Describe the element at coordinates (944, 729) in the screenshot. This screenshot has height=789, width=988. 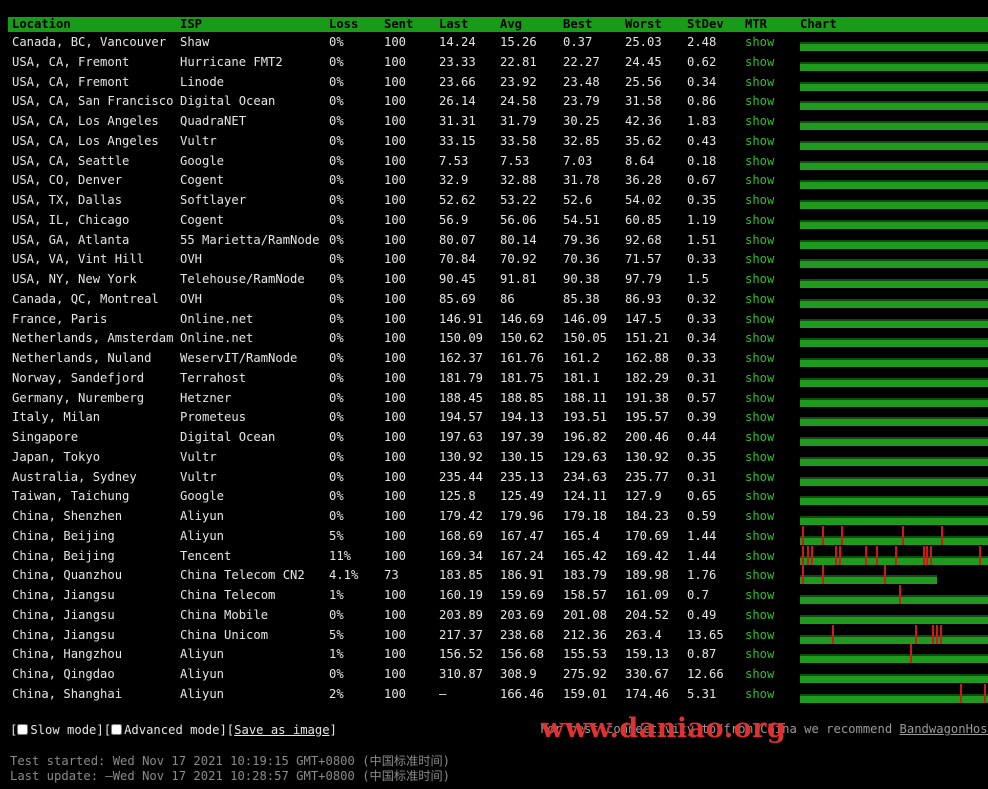
I see `bandwagonhost-link: BandwagonHost` at that location.